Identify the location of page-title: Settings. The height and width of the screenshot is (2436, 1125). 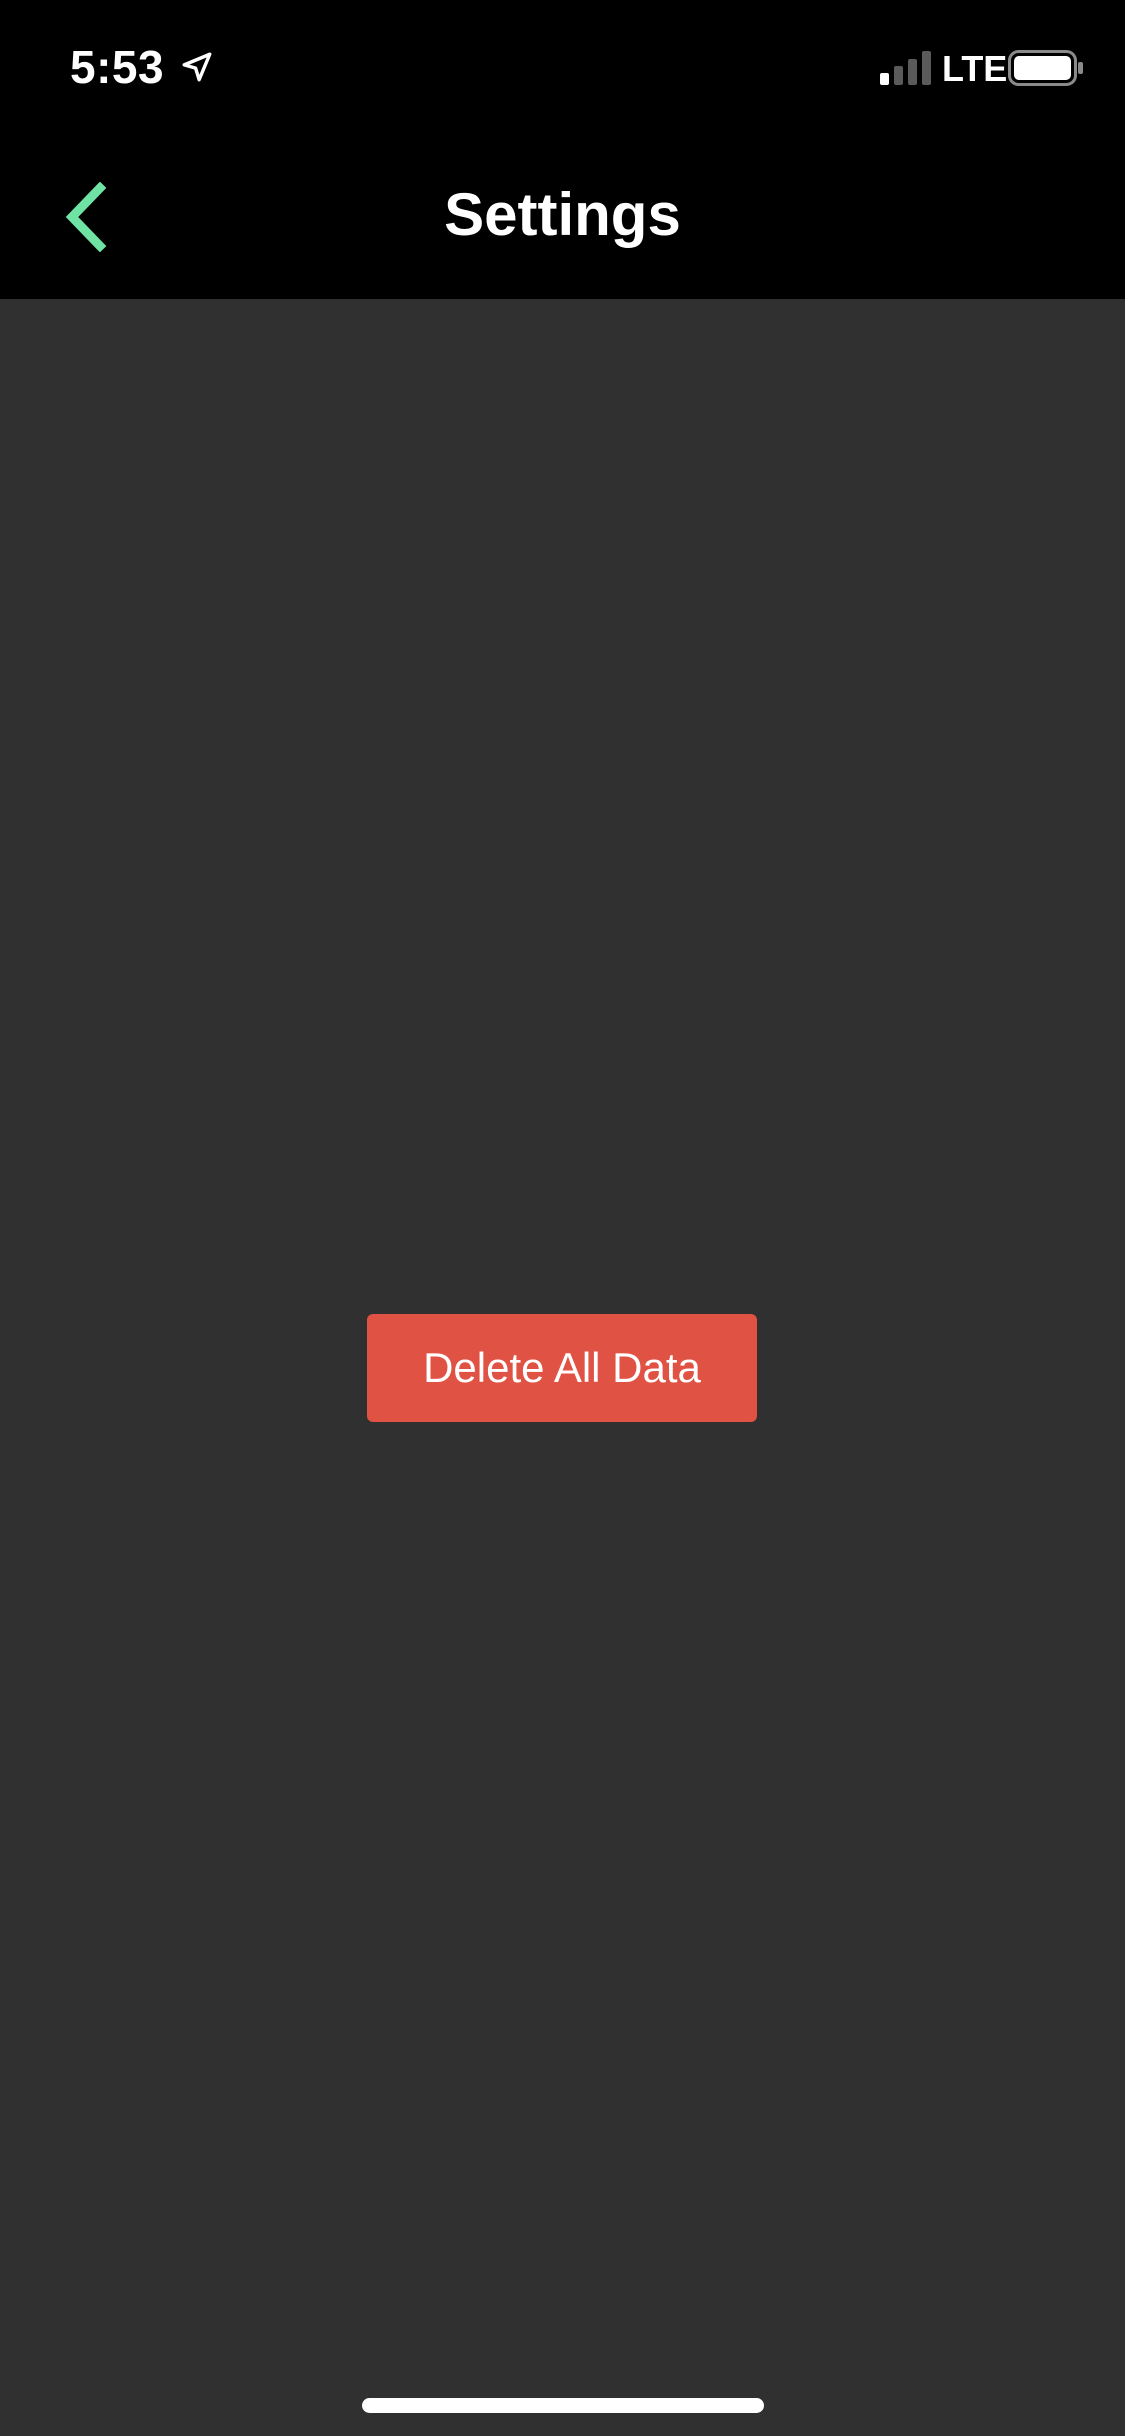
(562, 214).